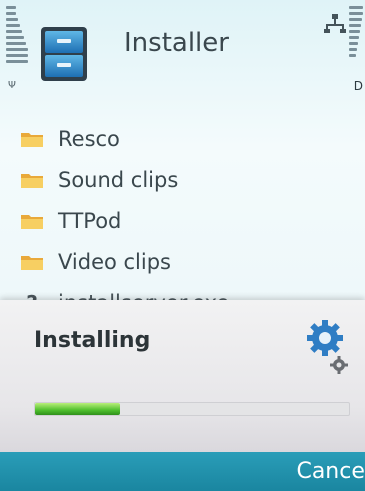 This screenshot has width=365, height=491. Describe the element at coordinates (185, 138) in the screenshot. I see `list-item: Resco` at that location.